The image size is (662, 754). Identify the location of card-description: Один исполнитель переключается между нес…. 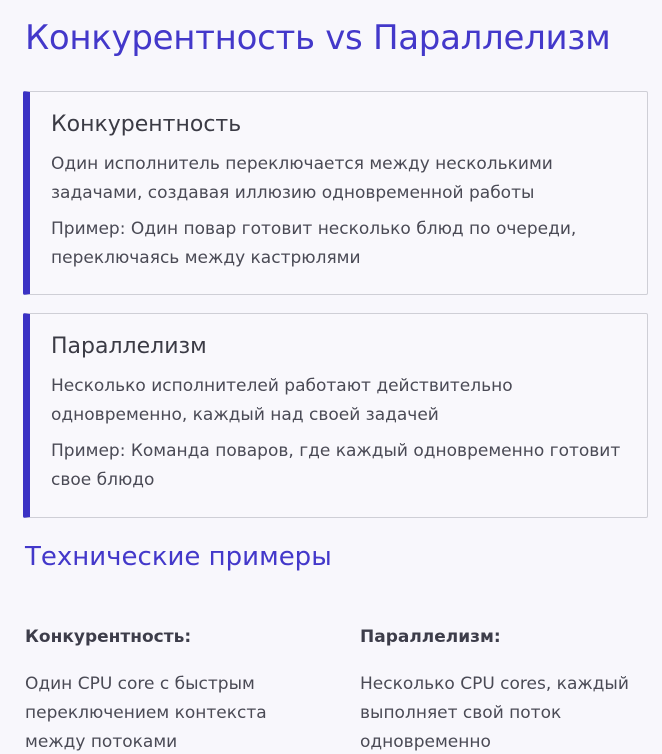
(302, 178).